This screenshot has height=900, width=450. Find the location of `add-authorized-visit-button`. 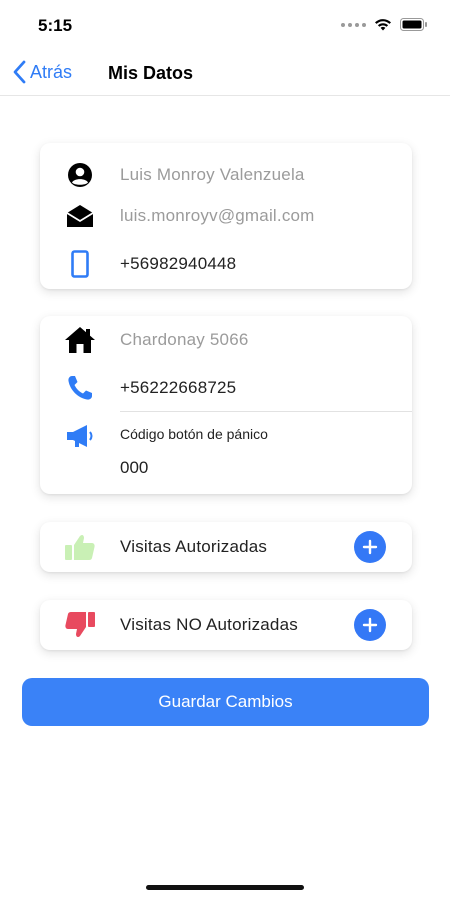

add-authorized-visit-button is located at coordinates (370, 547).